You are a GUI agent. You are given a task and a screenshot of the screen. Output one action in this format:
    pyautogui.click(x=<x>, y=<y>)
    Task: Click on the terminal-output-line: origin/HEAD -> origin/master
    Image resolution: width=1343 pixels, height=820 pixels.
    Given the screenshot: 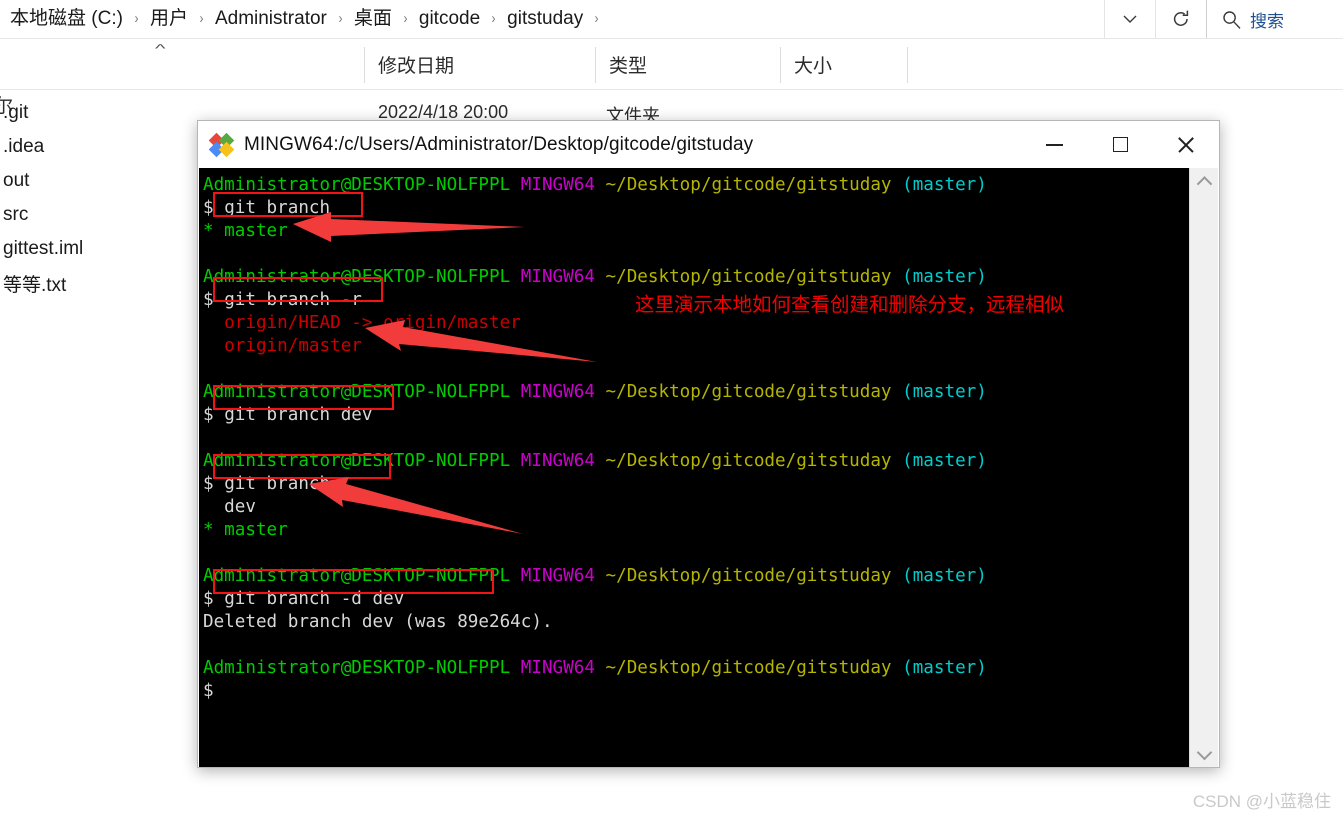 What is the action you would take?
    pyautogui.click(x=362, y=323)
    